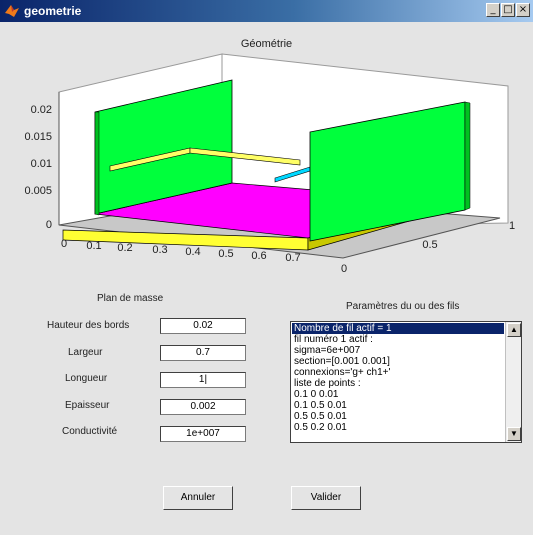 Image resolution: width=533 pixels, height=535 pixels. What do you see at coordinates (41, 110) in the screenshot?
I see `z-tick-label: 0.02` at bounding box center [41, 110].